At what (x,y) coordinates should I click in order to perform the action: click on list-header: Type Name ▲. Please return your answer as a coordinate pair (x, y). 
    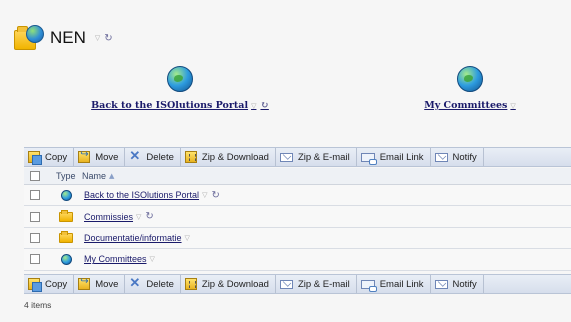
    Looking at the image, I should click on (297, 176).